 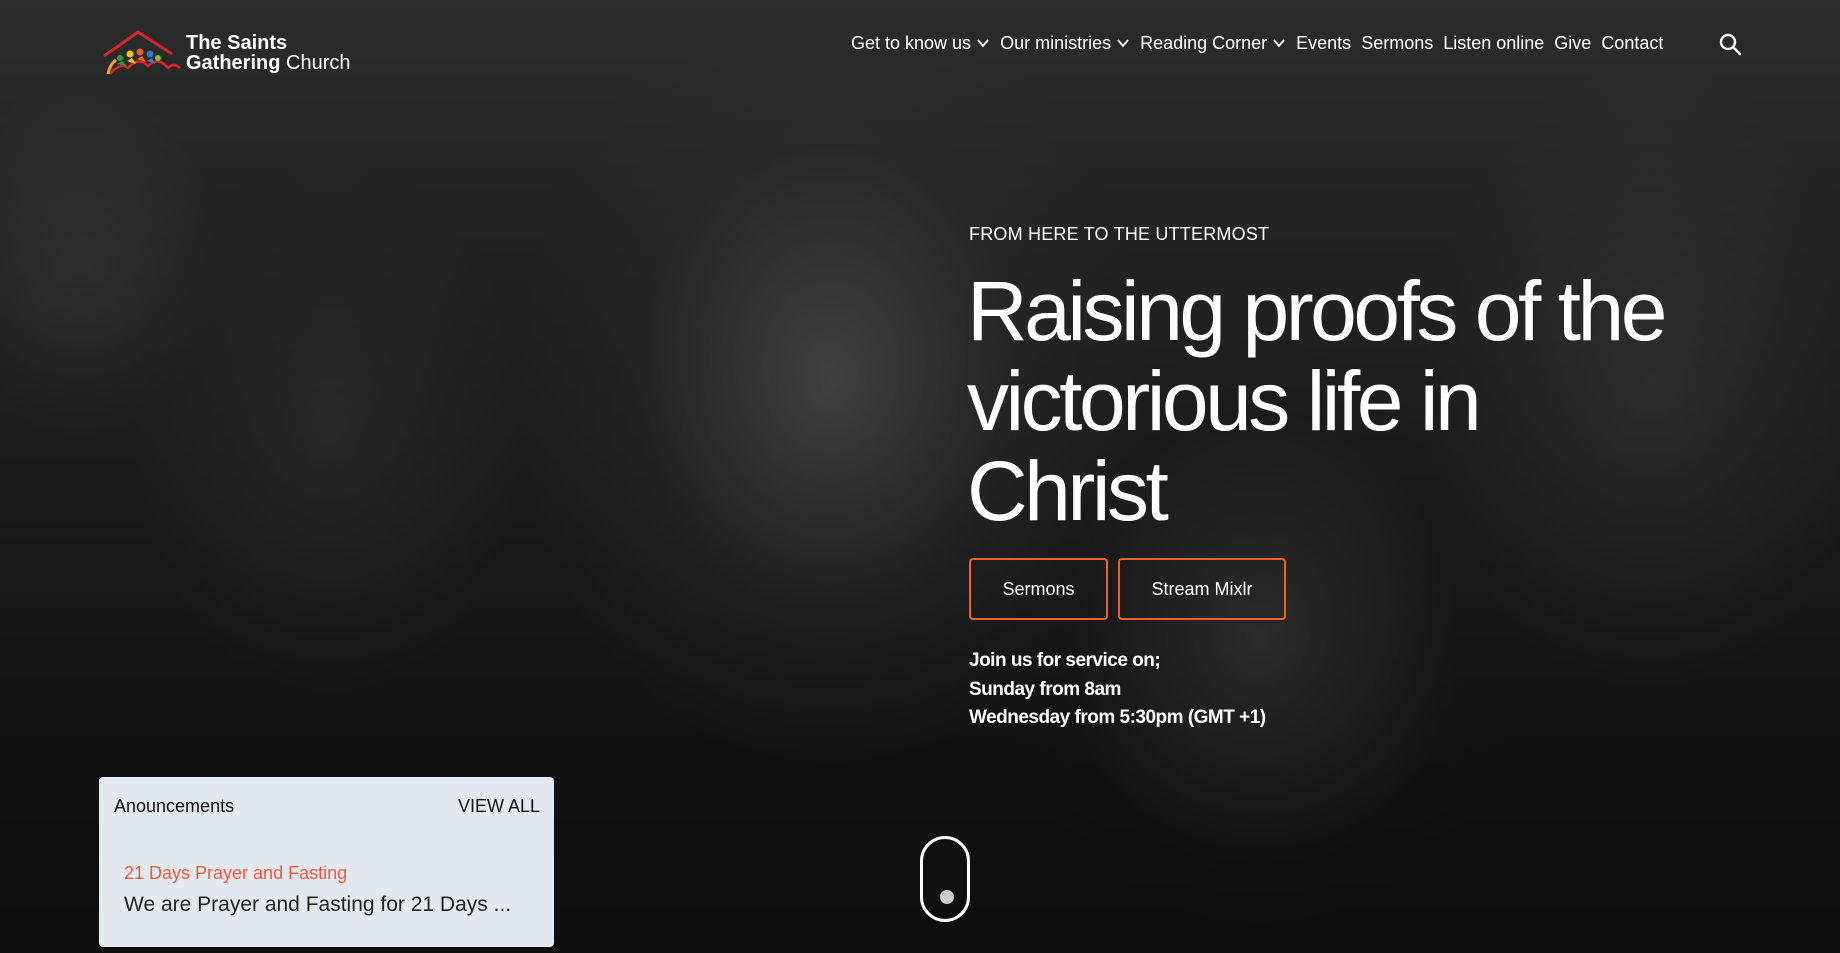 What do you see at coordinates (1323, 43) in the screenshot?
I see `nav-item-events: Events` at bounding box center [1323, 43].